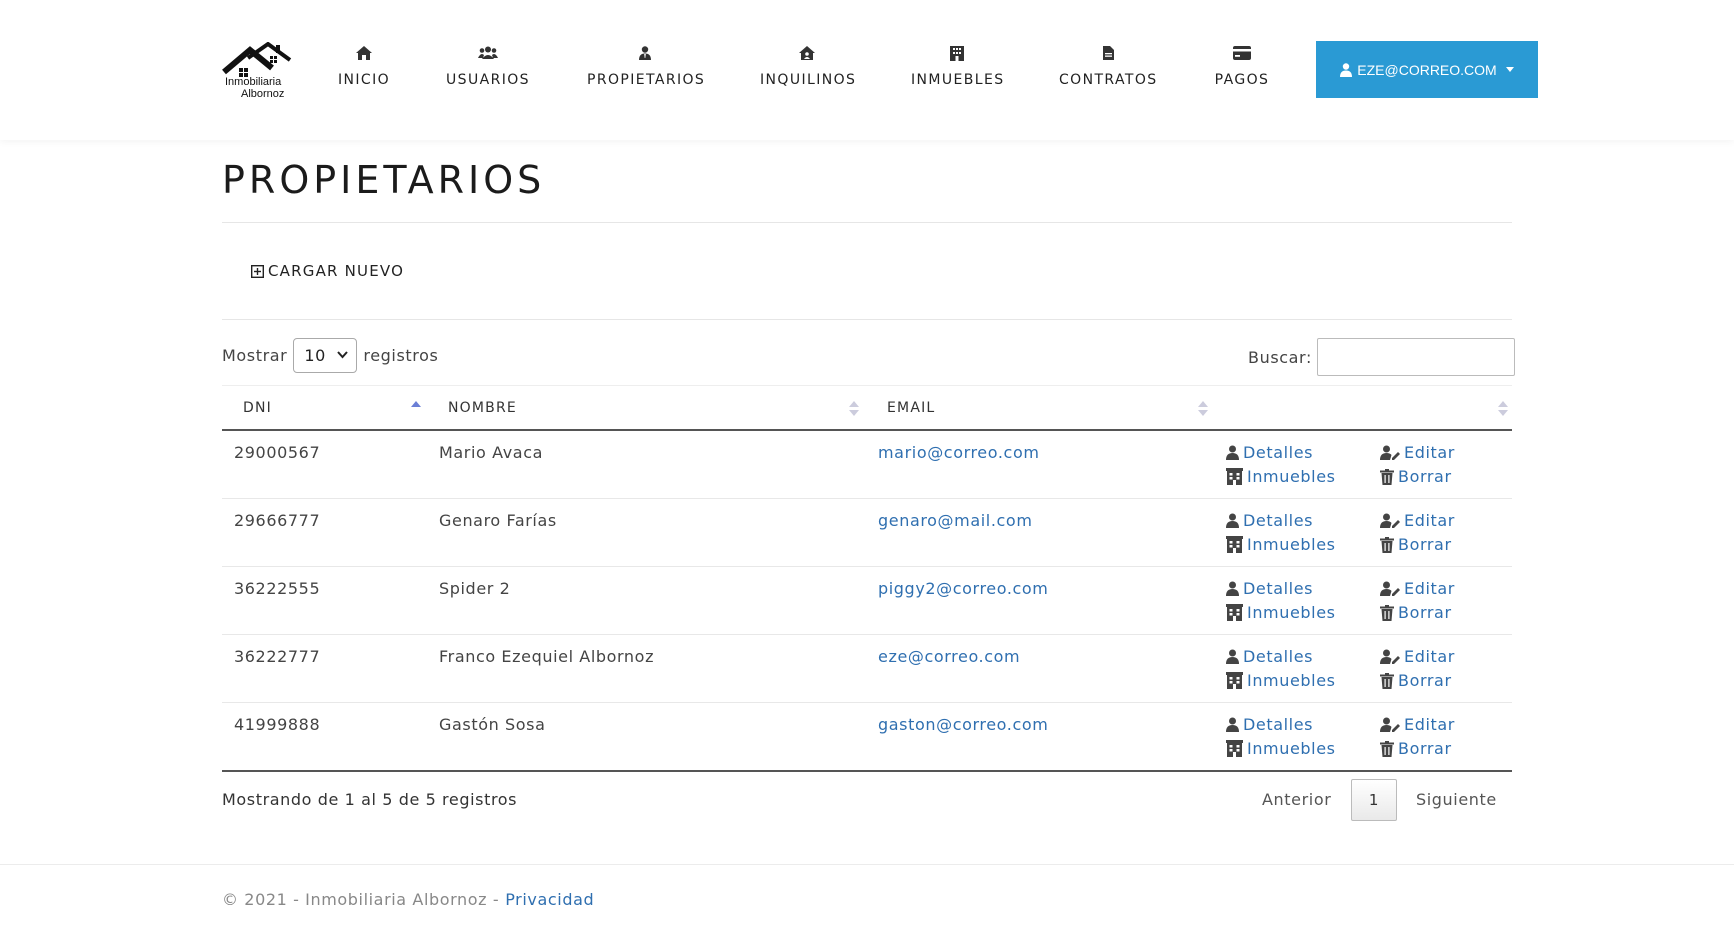  I want to click on cell-email-link: genaro@mail.com, so click(955, 520).